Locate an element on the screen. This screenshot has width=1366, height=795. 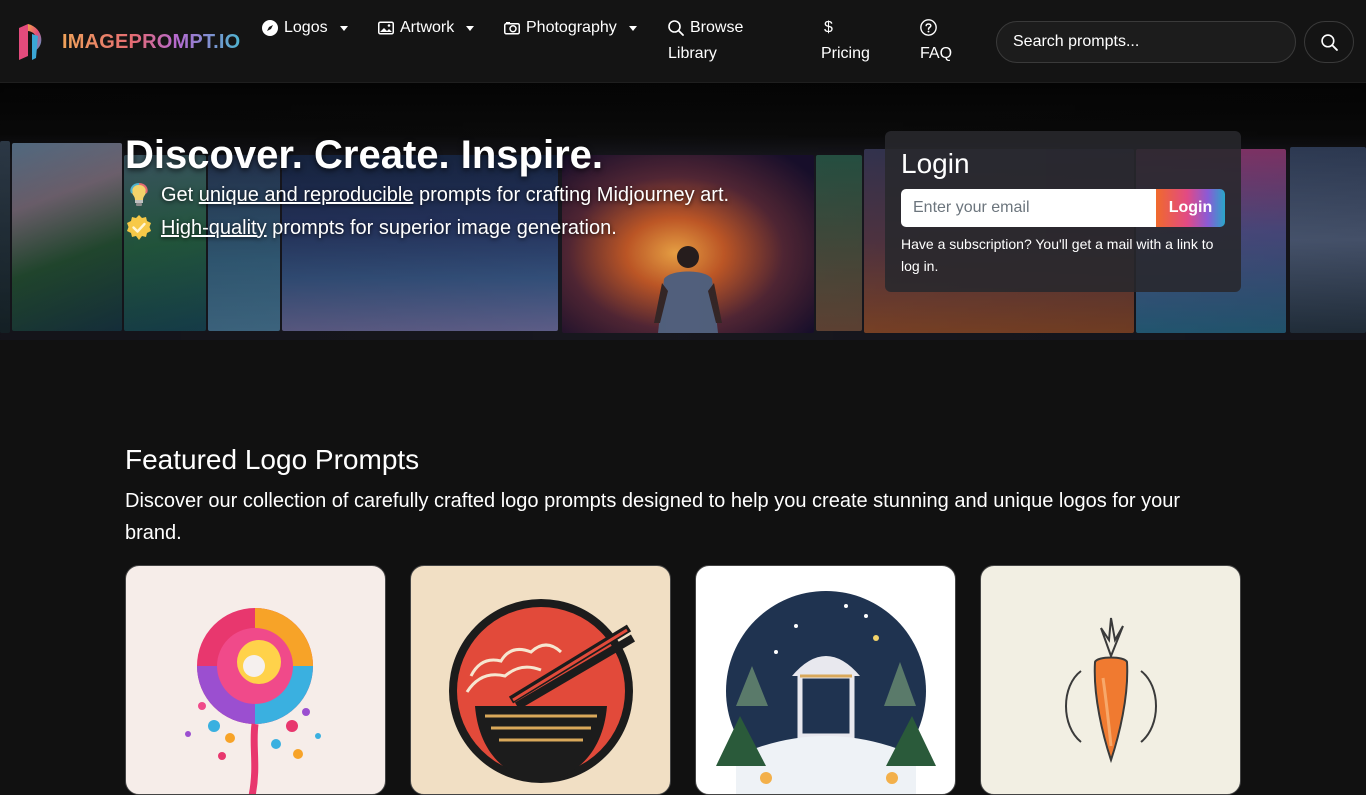
hero-line1-suffix: prompts for crafting Midjourney art. is located at coordinates (571, 194).